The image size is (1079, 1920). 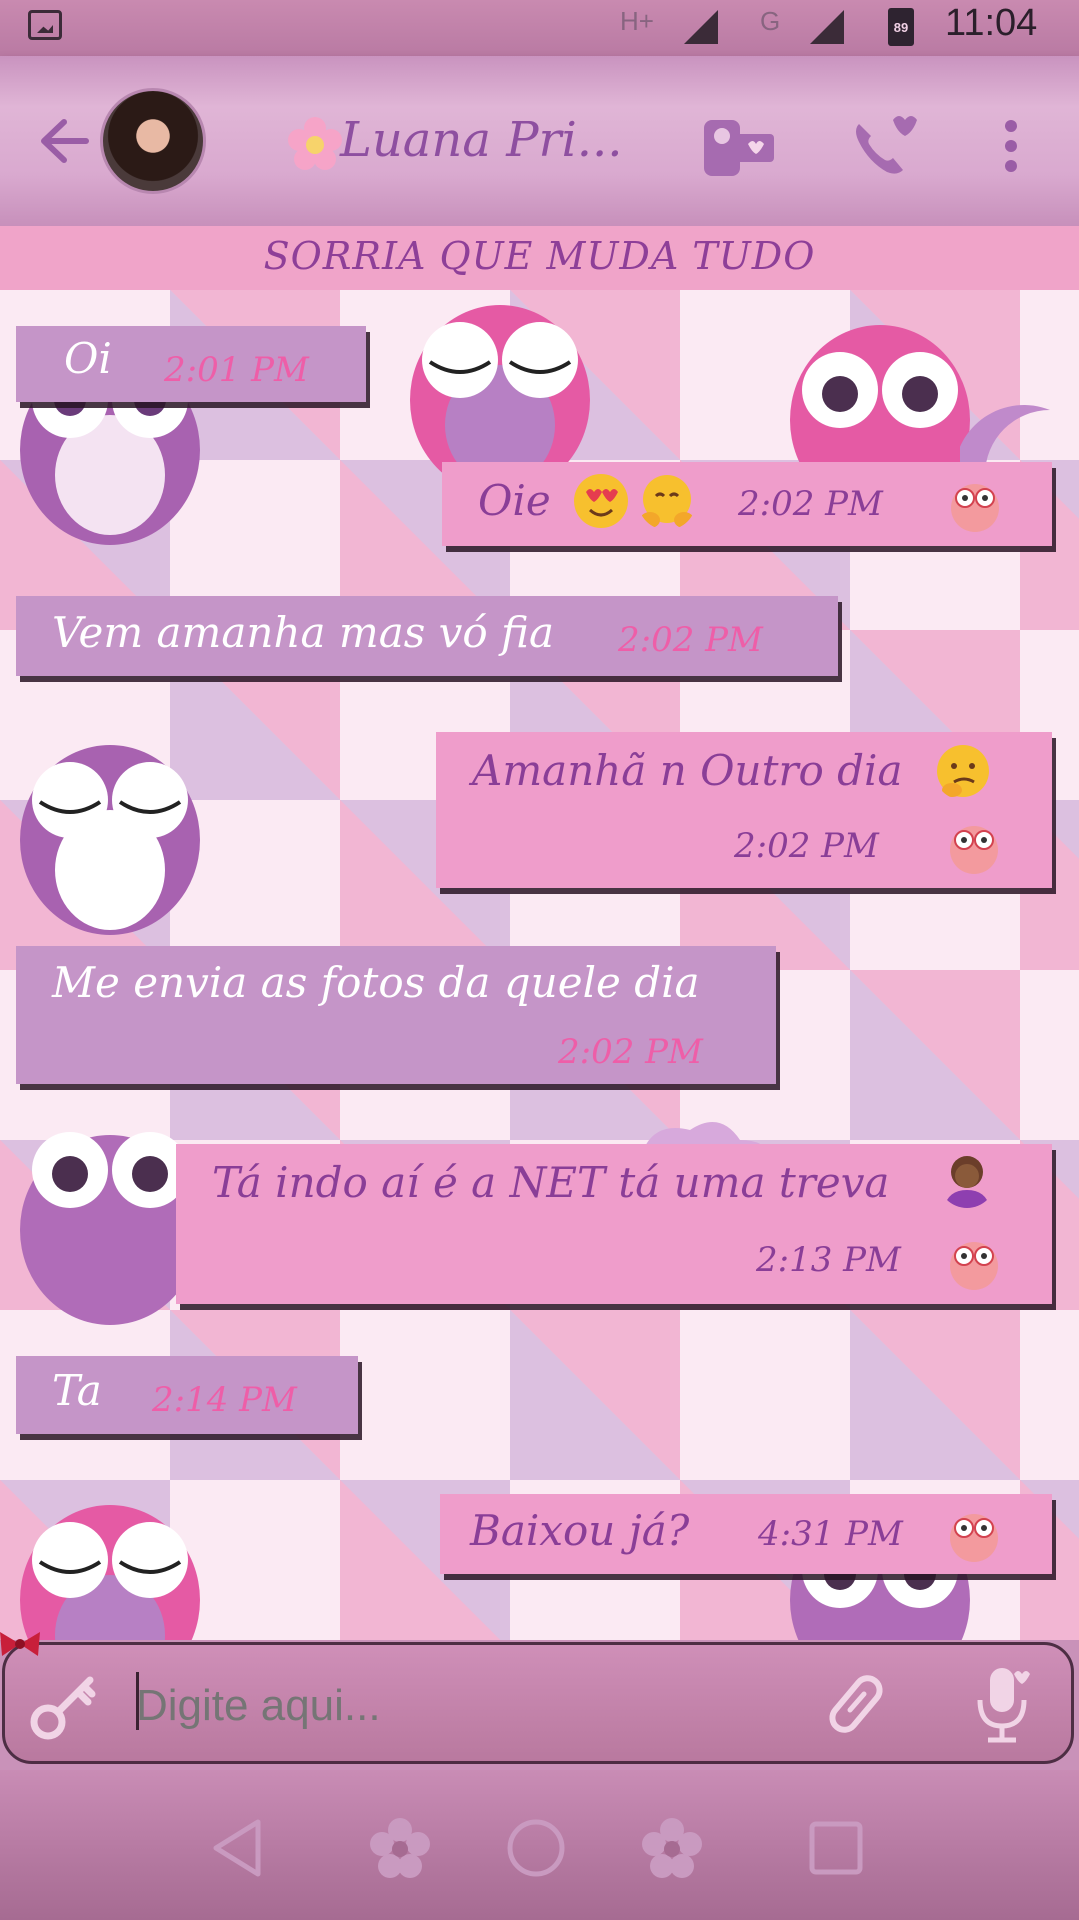 I want to click on back-arrow-icon, so click(x=66, y=141).